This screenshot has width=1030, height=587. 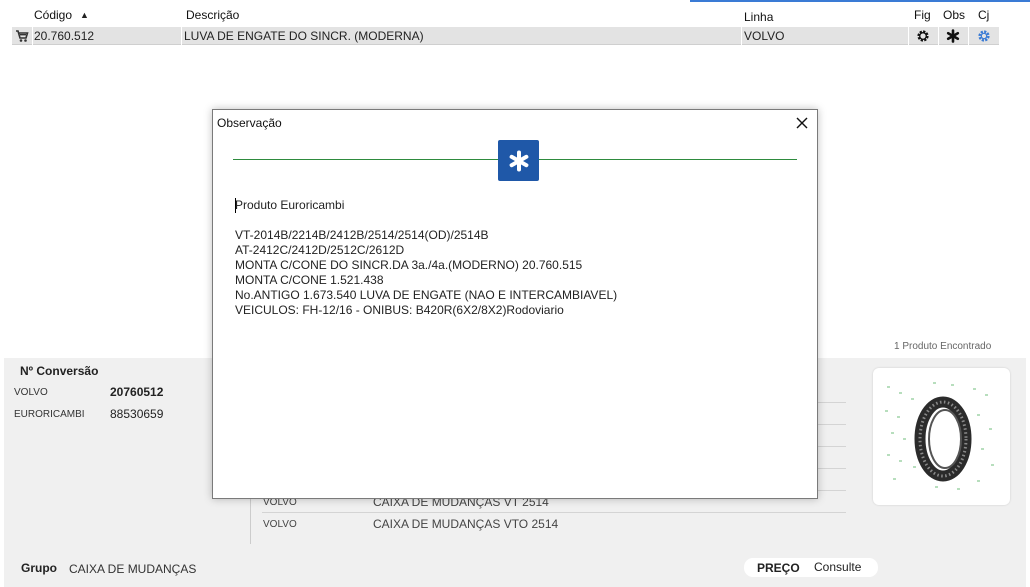 I want to click on figure-button, so click(x=923, y=36).